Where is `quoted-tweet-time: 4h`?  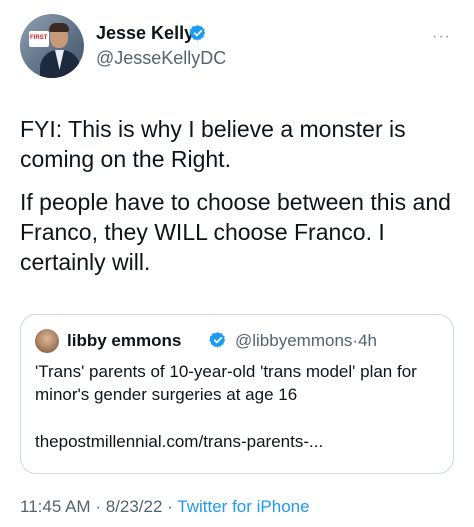 quoted-tweet-time: 4h is located at coordinates (367, 340).